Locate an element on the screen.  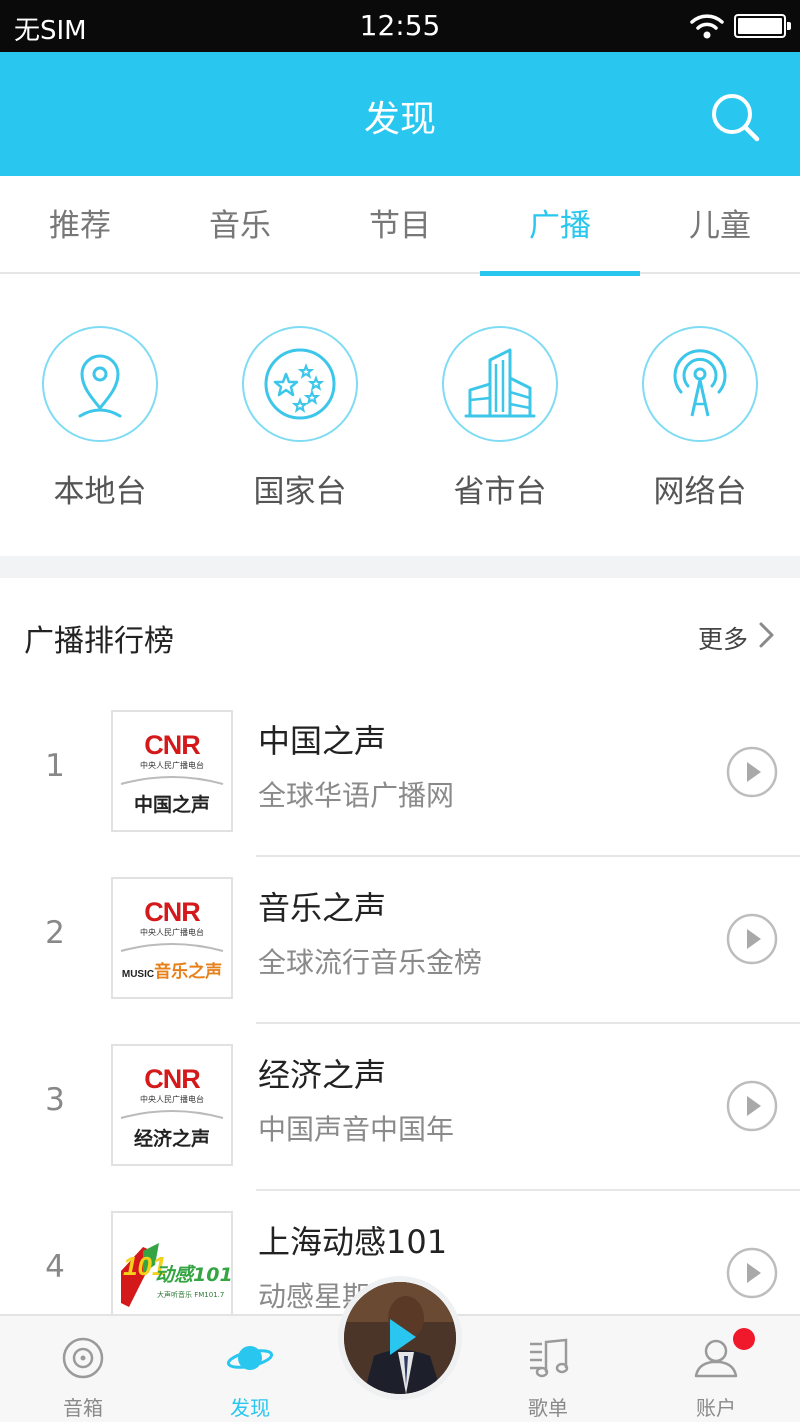
category-tabs: 推荐 音乐 节目 广播 儿童 is located at coordinates (400, 226).